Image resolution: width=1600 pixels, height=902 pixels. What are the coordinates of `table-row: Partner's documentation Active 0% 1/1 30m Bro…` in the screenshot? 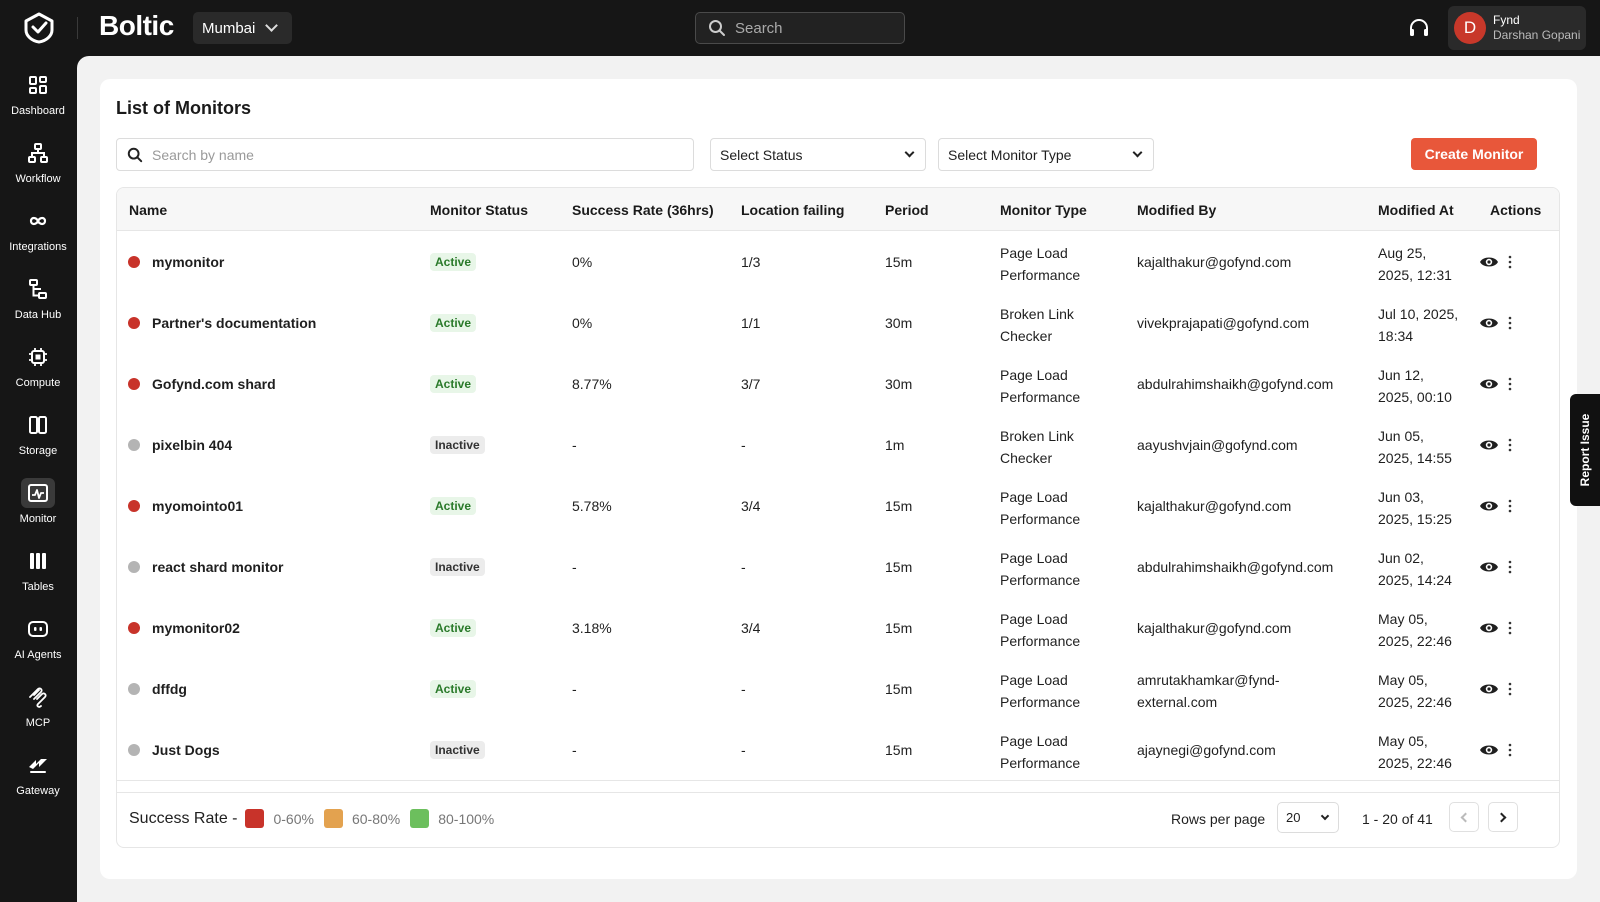 It's located at (838, 323).